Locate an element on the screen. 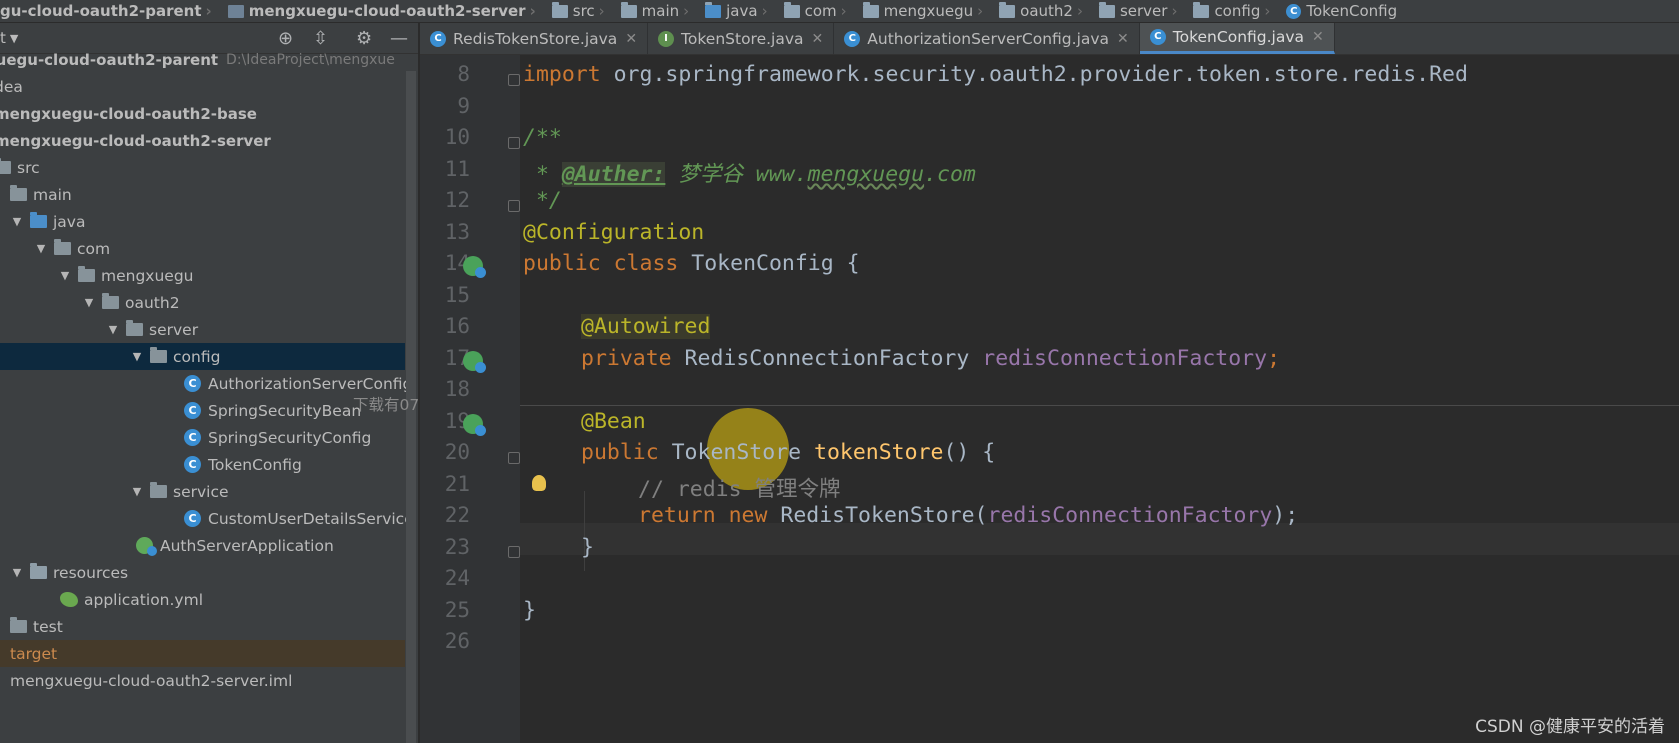 This screenshot has width=1679, height=743. class-declaration: TokenConfig { is located at coordinates (769, 263).